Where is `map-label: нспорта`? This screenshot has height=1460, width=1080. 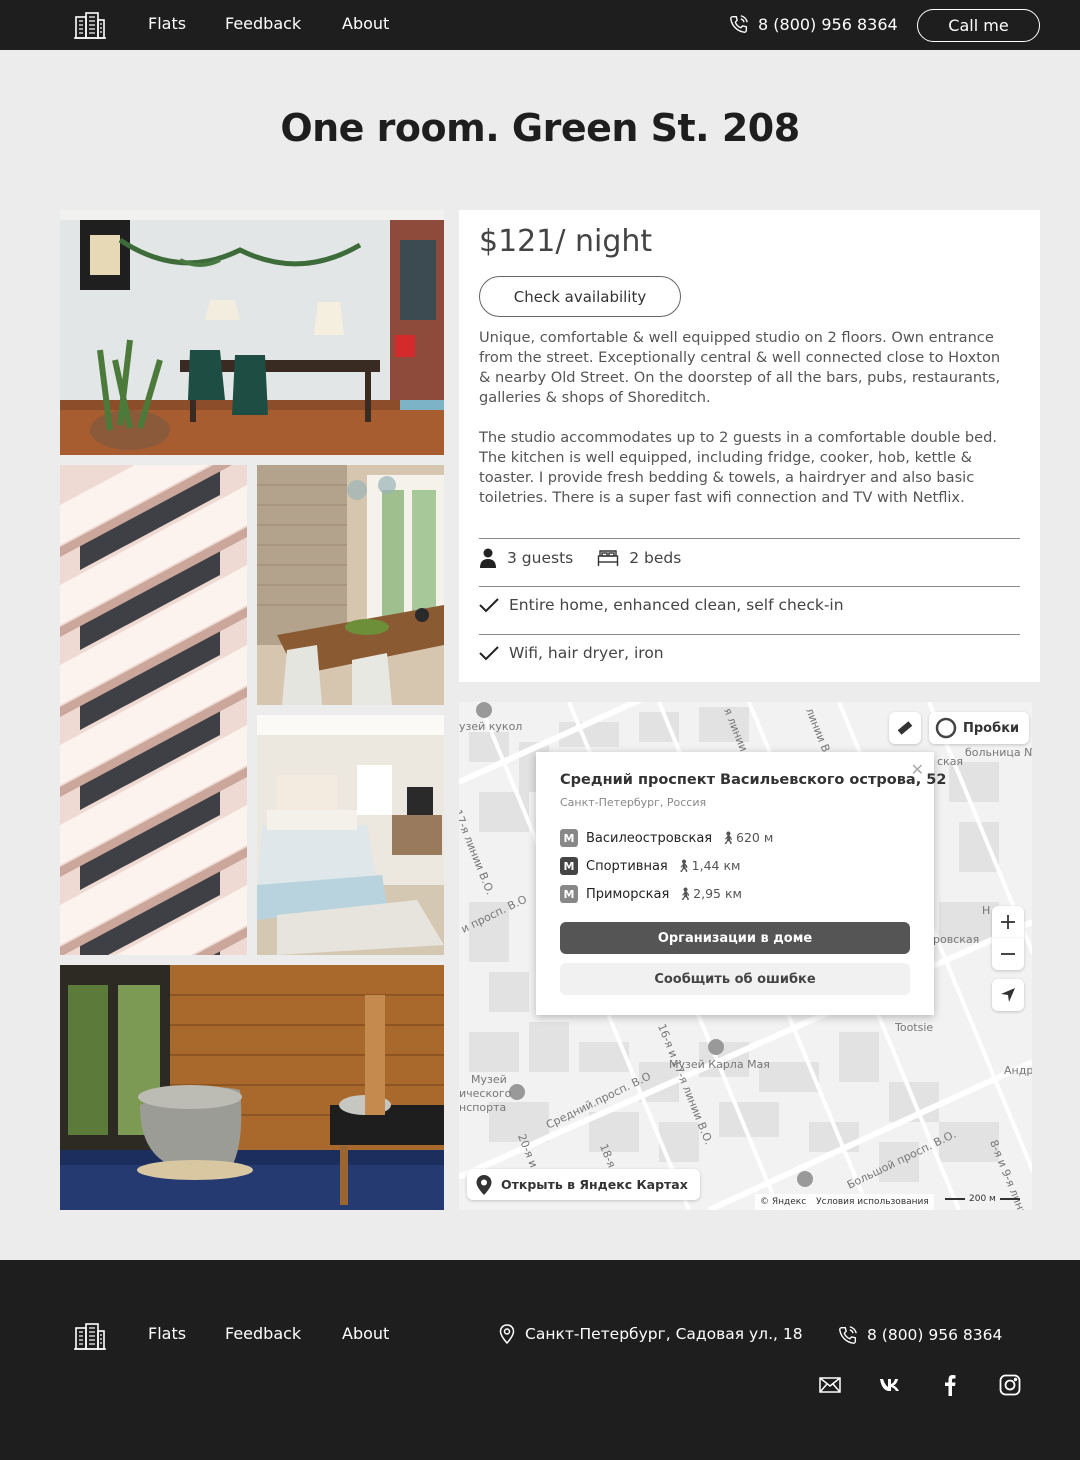 map-label: нспорта is located at coordinates (483, 1107).